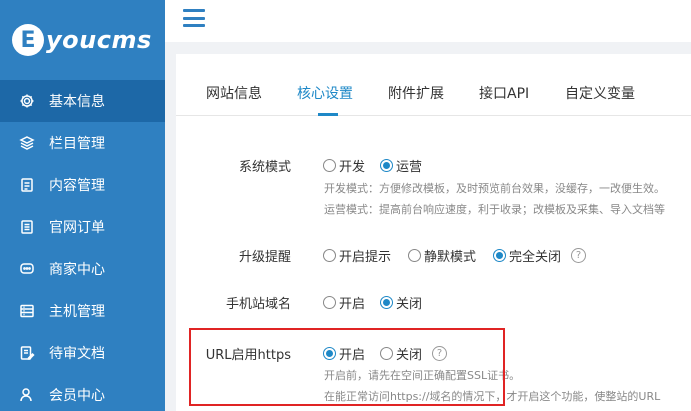 This screenshot has height=411, width=691. Describe the element at coordinates (27, 311) in the screenshot. I see `server-icon` at that location.